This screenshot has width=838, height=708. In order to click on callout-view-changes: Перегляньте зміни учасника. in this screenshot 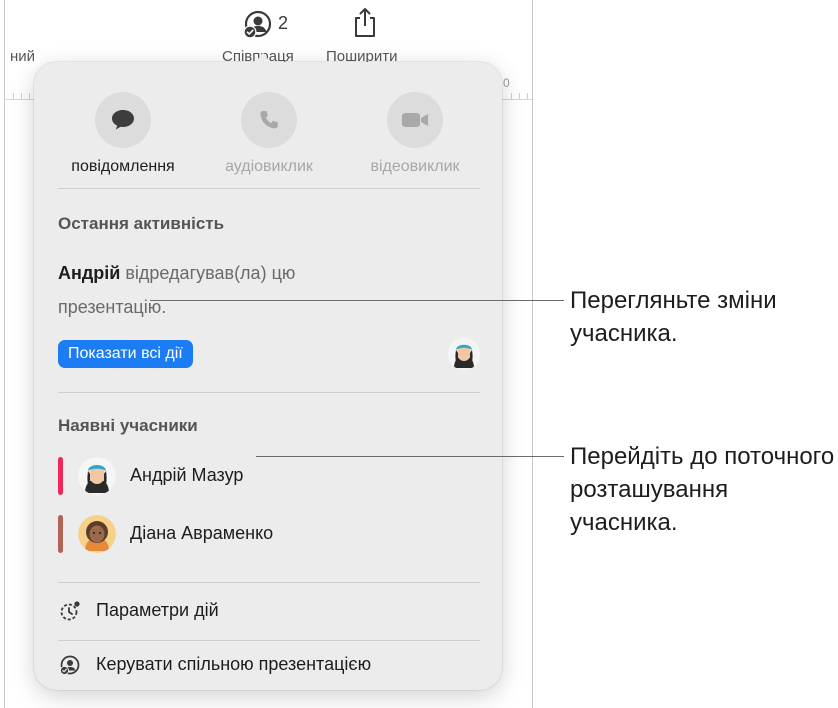, I will do `click(673, 317)`.